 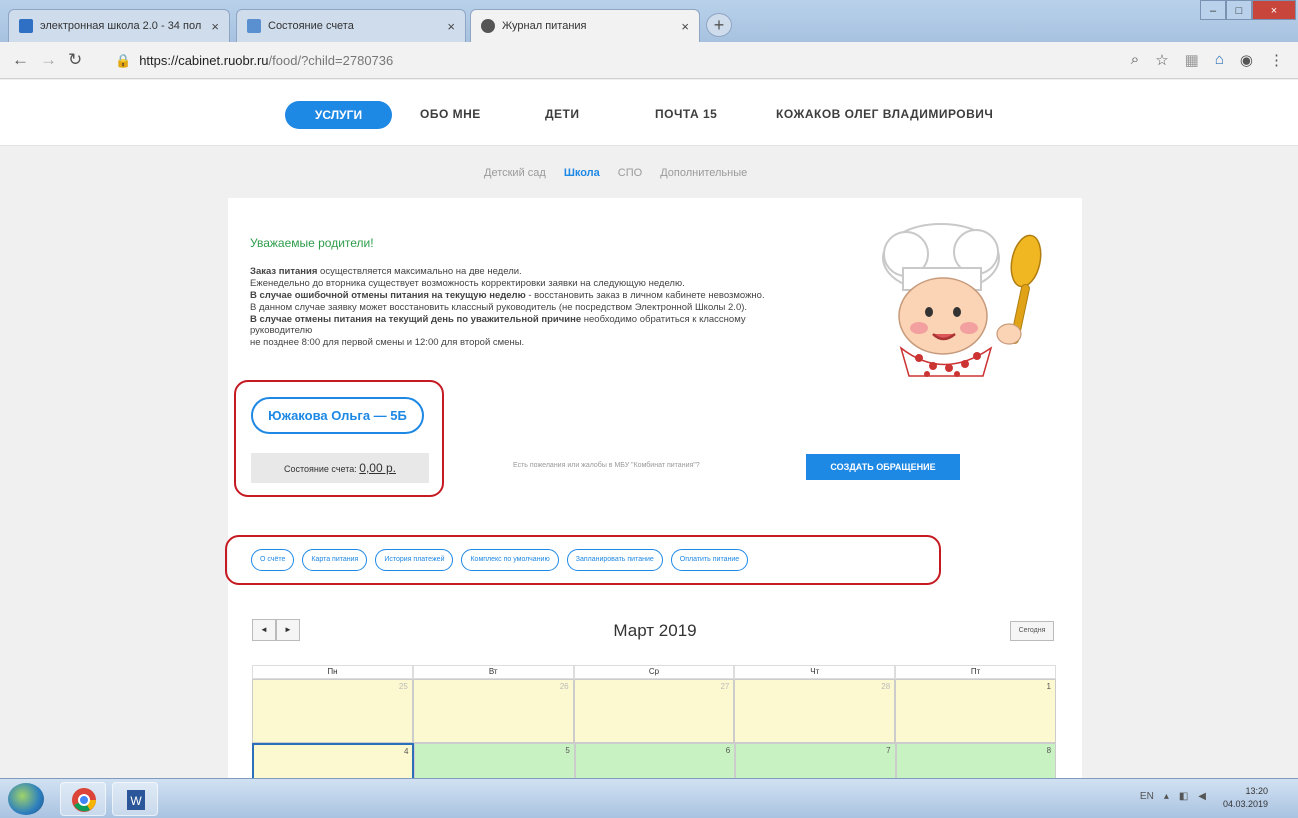 What do you see at coordinates (204, 60) in the screenshot?
I see `url-host: https://cabinet.ruobr.ru` at bounding box center [204, 60].